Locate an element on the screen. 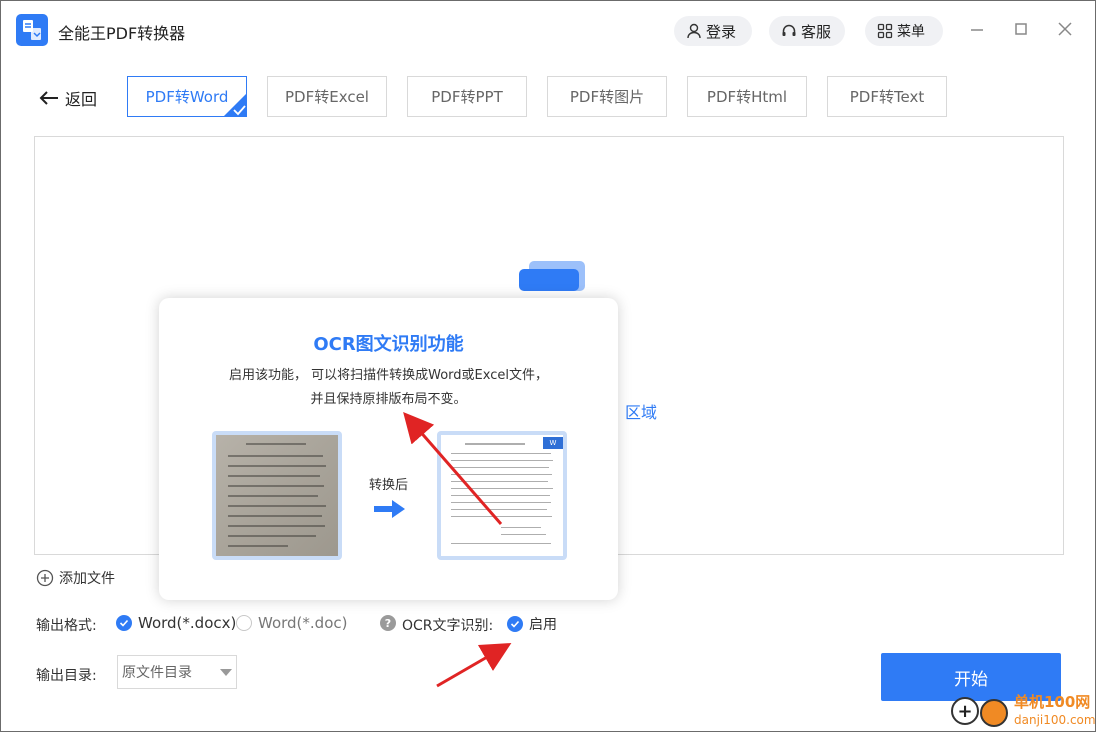  back-label: 返回 is located at coordinates (81, 99).